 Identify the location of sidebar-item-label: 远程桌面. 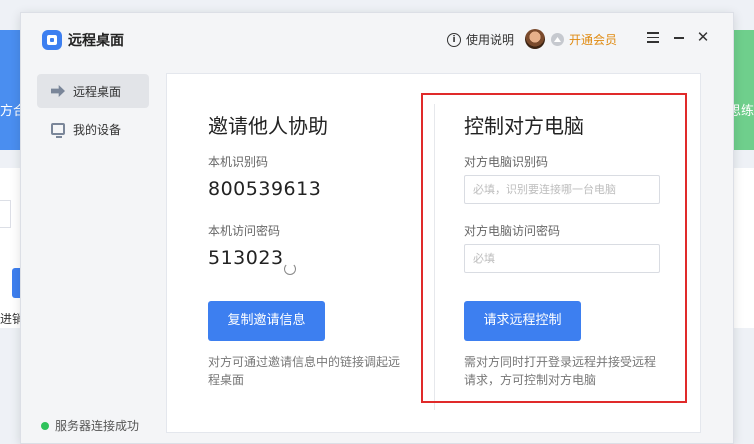
(97, 91).